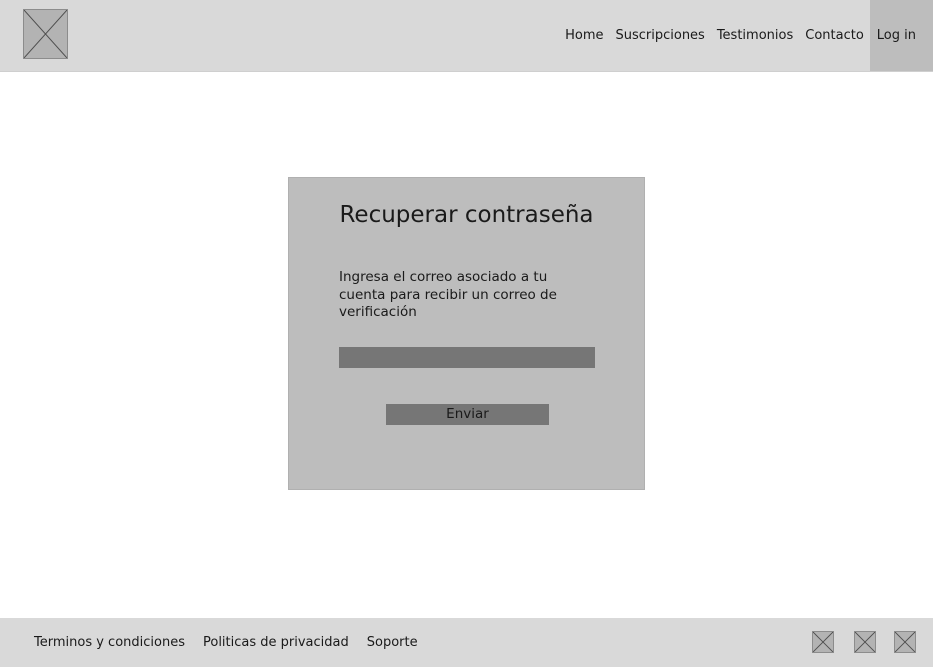  Describe the element at coordinates (392, 642) in the screenshot. I see `footer-support-link: Soporte` at that location.